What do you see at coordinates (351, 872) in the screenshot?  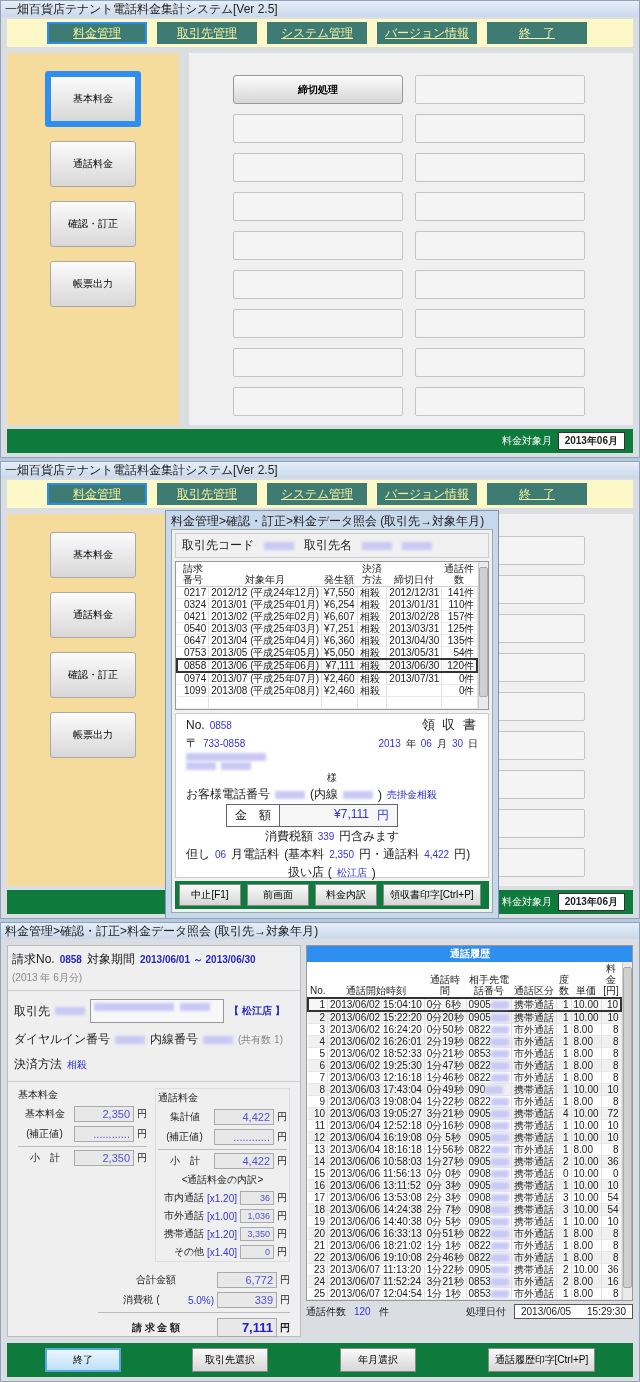 I see `link-text: 松江店` at bounding box center [351, 872].